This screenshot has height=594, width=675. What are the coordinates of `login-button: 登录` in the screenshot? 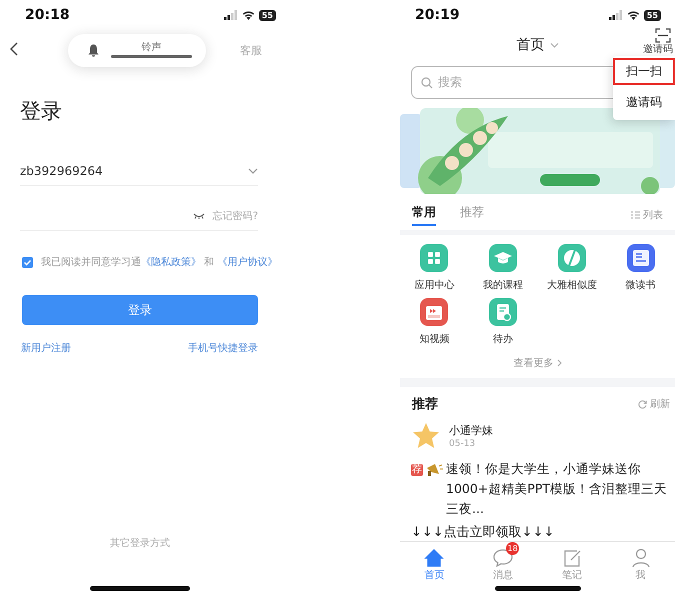 It's located at (140, 310).